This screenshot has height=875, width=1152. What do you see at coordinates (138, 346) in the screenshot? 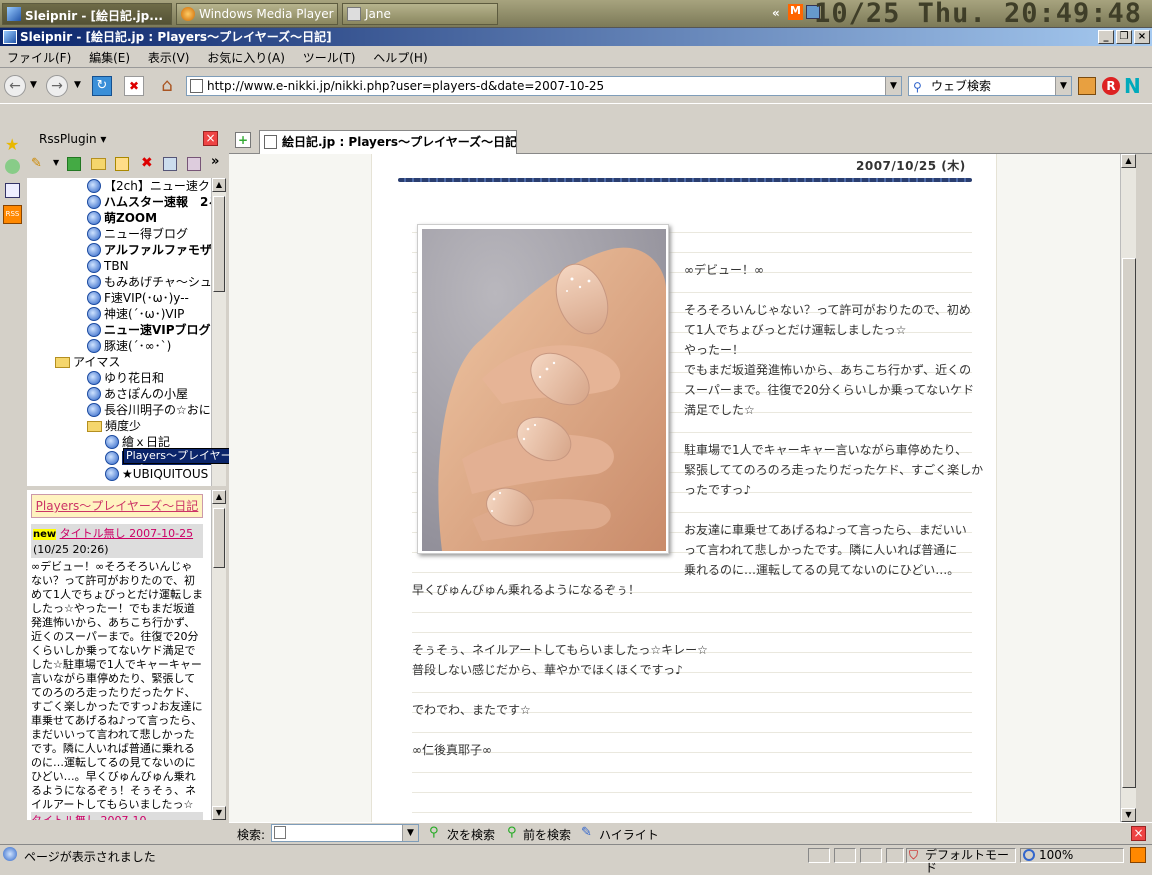
I see `tree-item-label: 豚速(´･∞･`)` at bounding box center [138, 346].